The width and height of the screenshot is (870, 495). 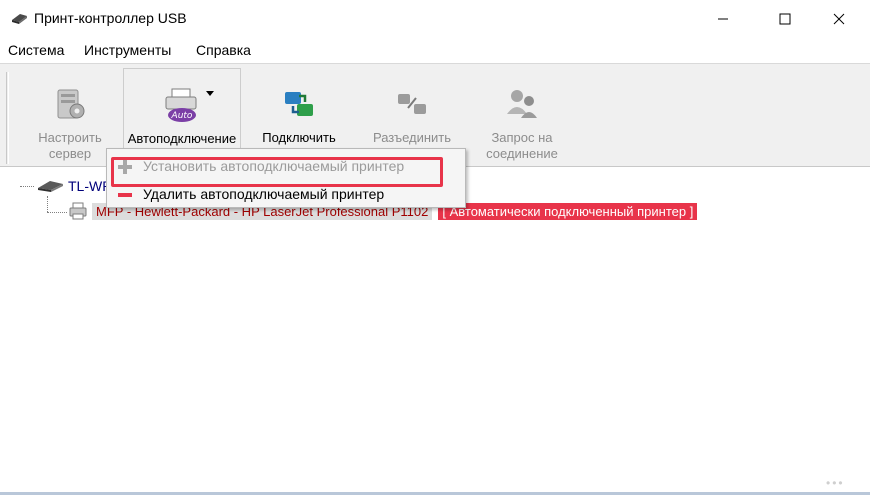 I want to click on menu-item-label: Удалить автоподключаемый принтер, so click(x=264, y=194).